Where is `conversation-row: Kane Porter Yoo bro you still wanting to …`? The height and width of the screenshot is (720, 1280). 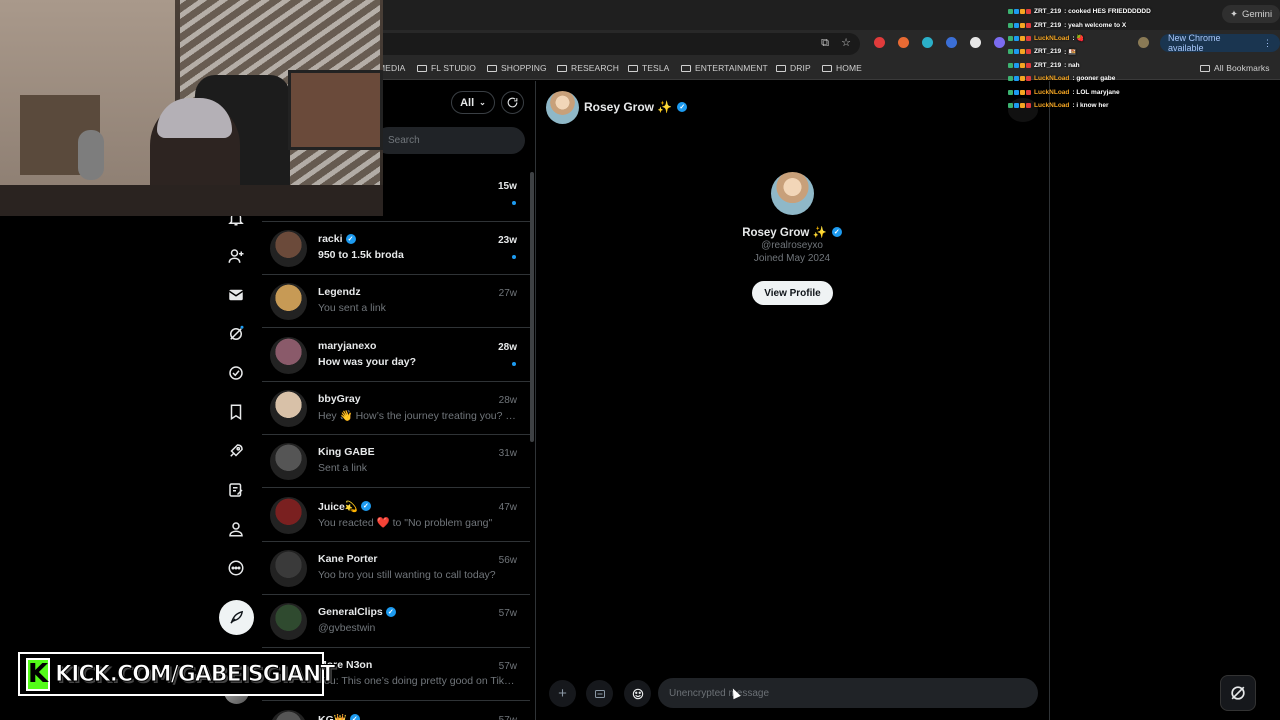
conversation-row: Kane Porter Yoo bro you still wanting to … is located at coordinates (396, 568).